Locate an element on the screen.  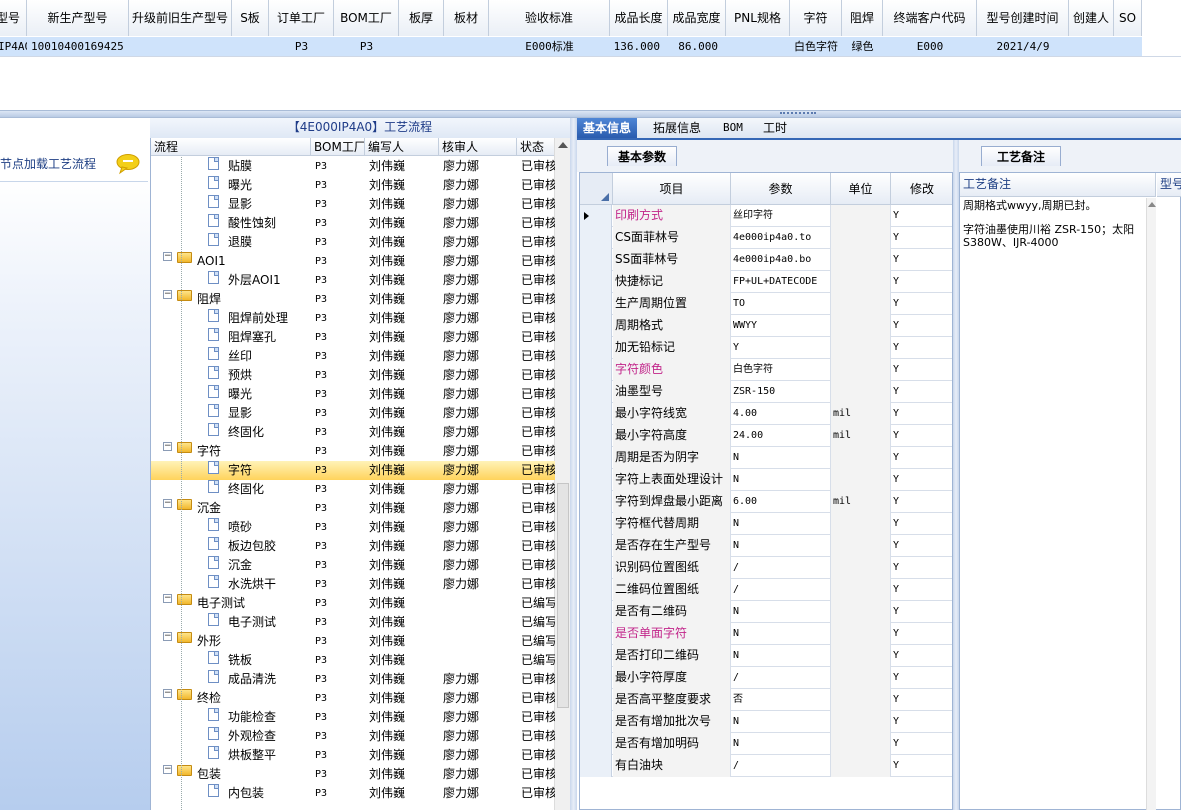
grid-header-2: 新生产型号 is located at coordinates (78, 18).